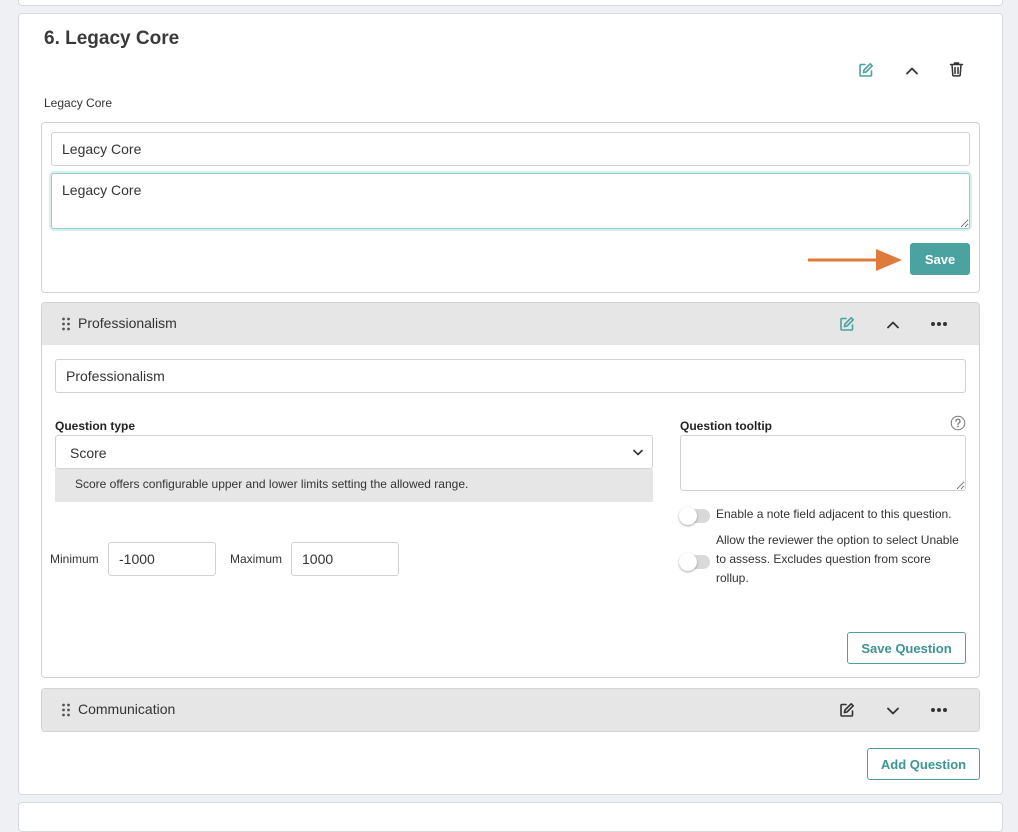 The image size is (1018, 832). What do you see at coordinates (345, 559) in the screenshot?
I see `maximum-input` at bounding box center [345, 559].